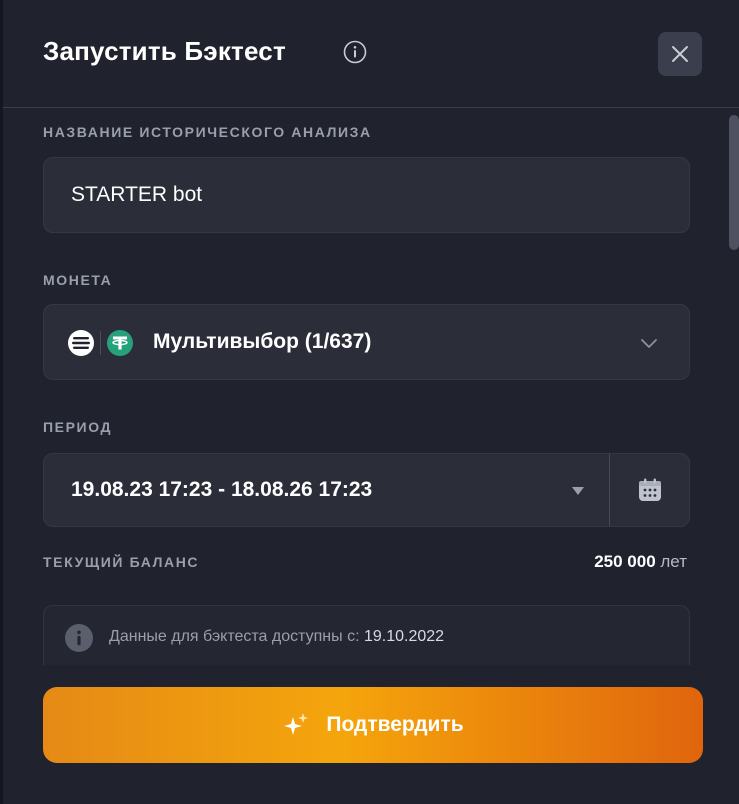 This screenshot has width=739, height=804. Describe the element at coordinates (296, 724) in the screenshot. I see `sparkles-icon` at that location.